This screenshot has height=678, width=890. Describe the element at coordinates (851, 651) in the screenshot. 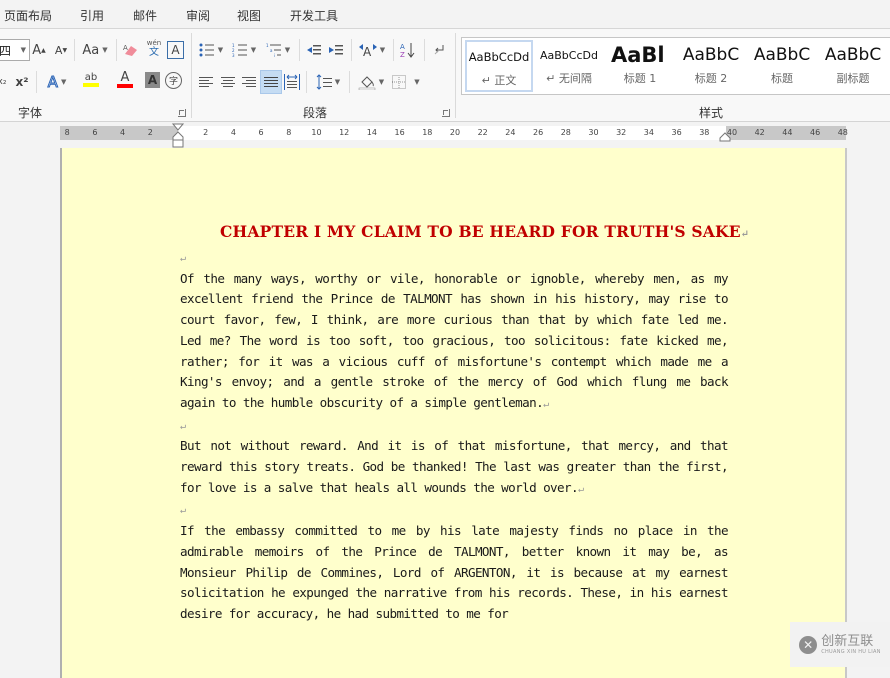

I see `watermark-subtext: CHUANG XIN HU LIAN` at that location.